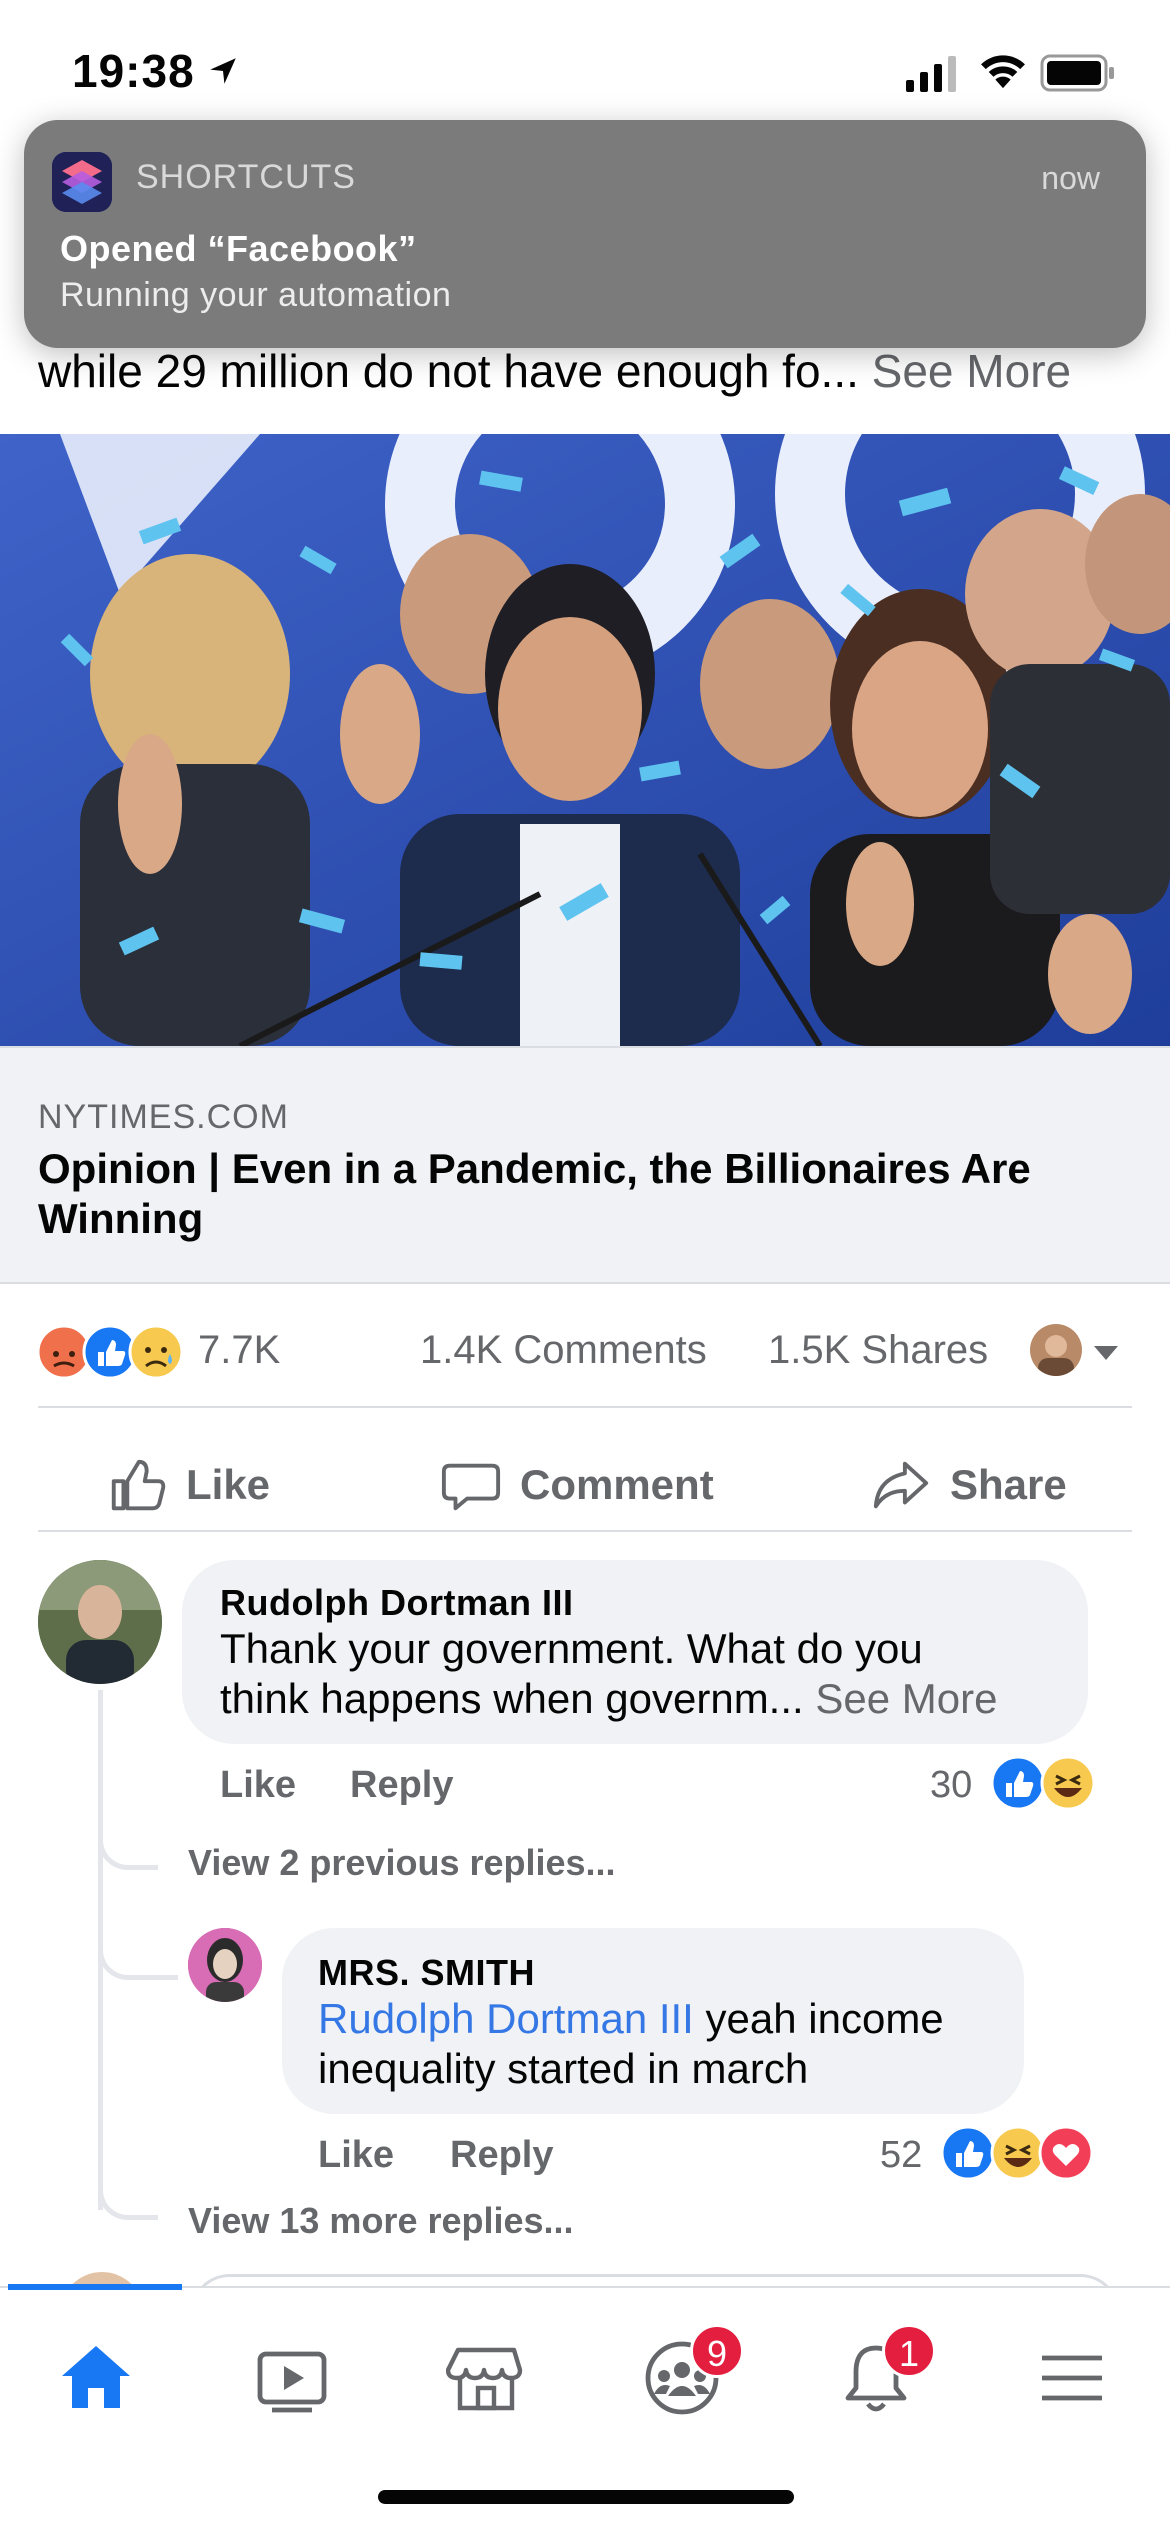  I want to click on post-see-more-link: See More, so click(971, 371).